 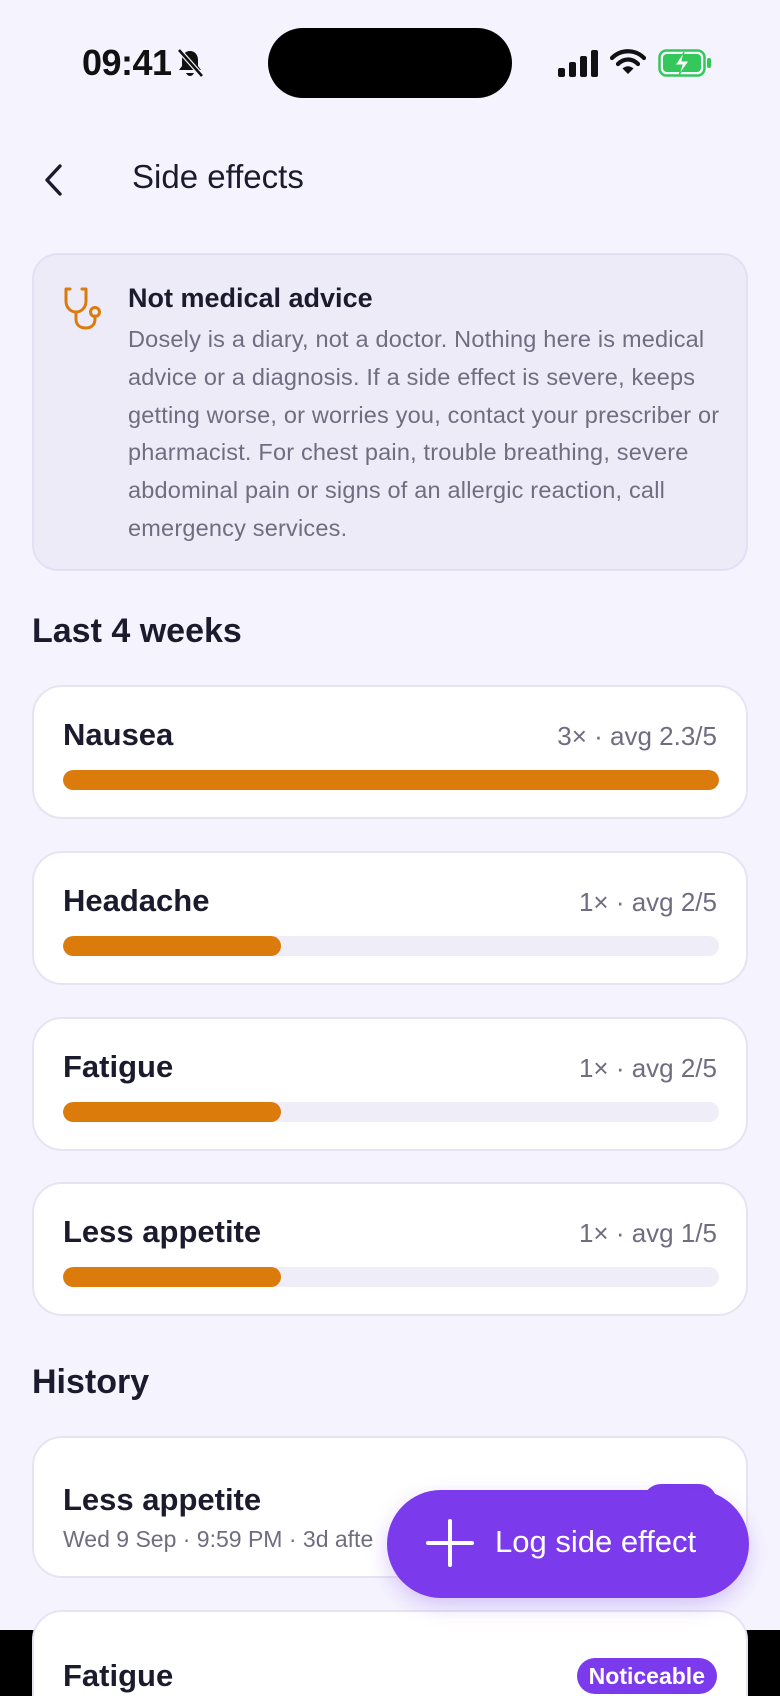 What do you see at coordinates (390, 1249) in the screenshot?
I see `summary-card-less-appetite: Less appetite 1× · avg 1/5` at bounding box center [390, 1249].